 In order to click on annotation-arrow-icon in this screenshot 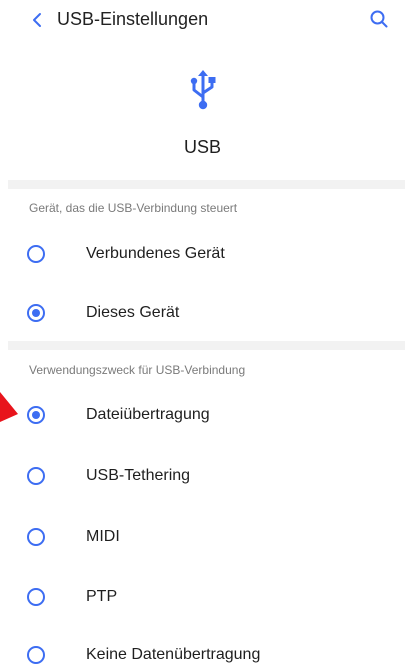, I will do `click(9, 407)`.